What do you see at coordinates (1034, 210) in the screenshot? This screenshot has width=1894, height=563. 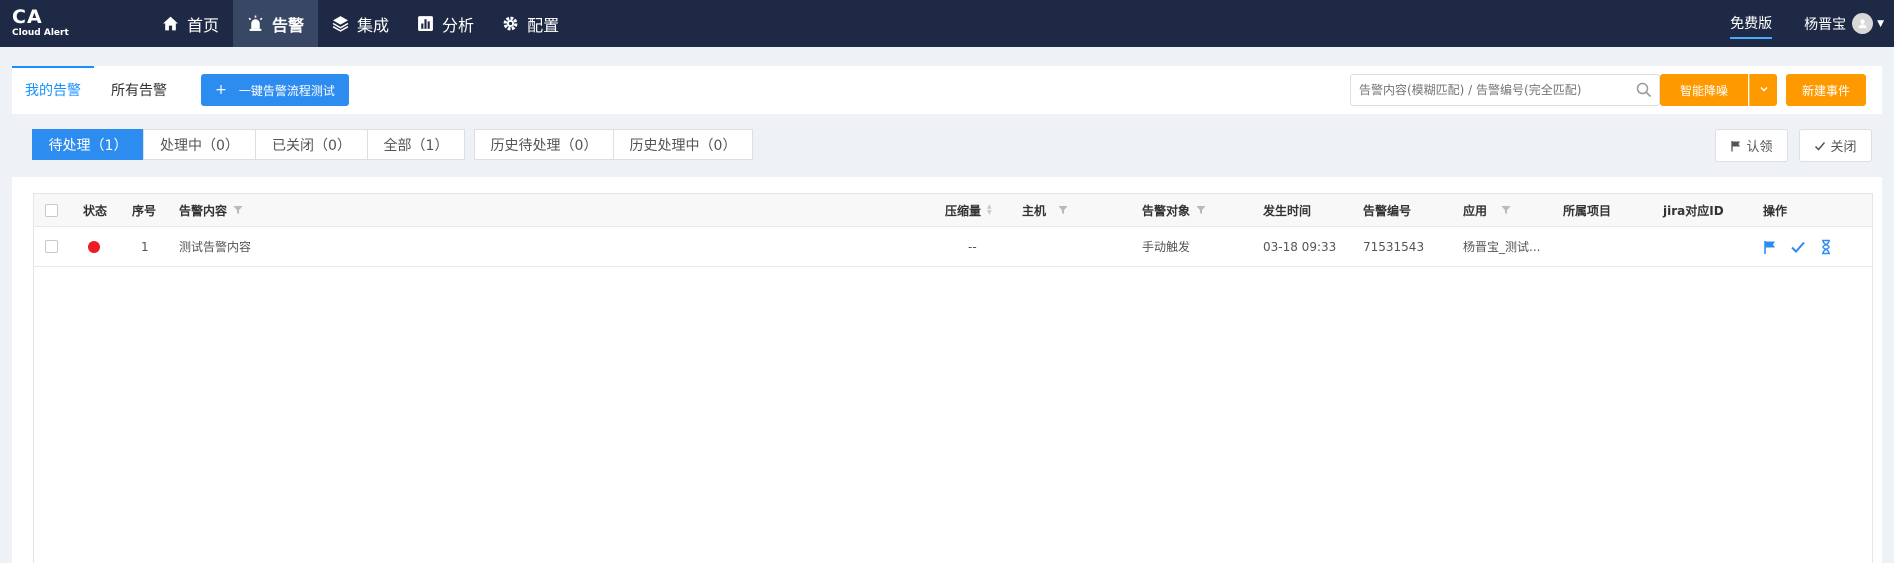 I see `header-host-label: 主机` at bounding box center [1034, 210].